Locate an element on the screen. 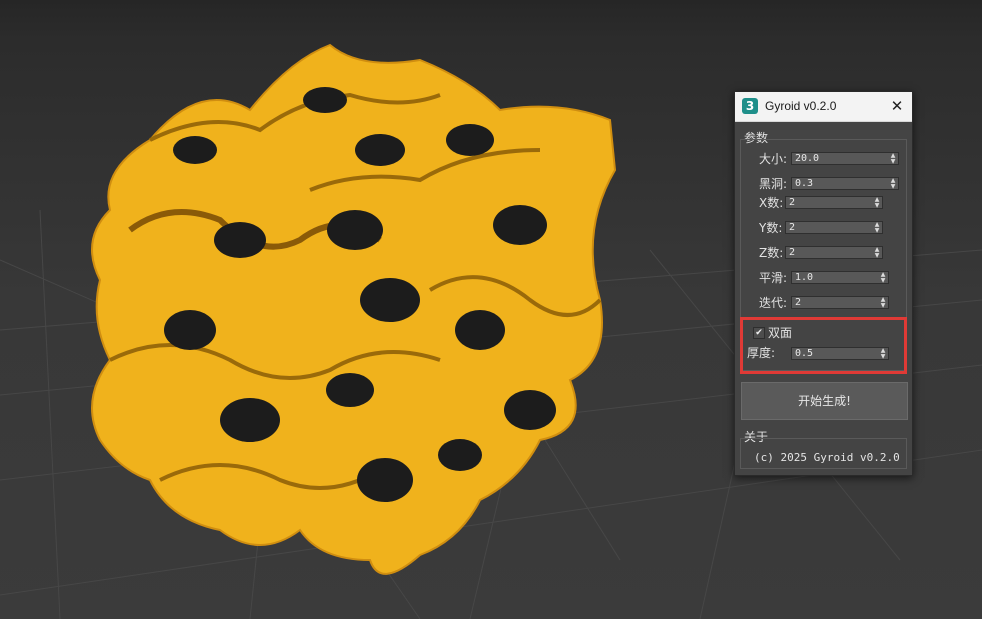 The image size is (982, 619). hole-spinner-arrows-icon: ▲ ▼ is located at coordinates (893, 183).